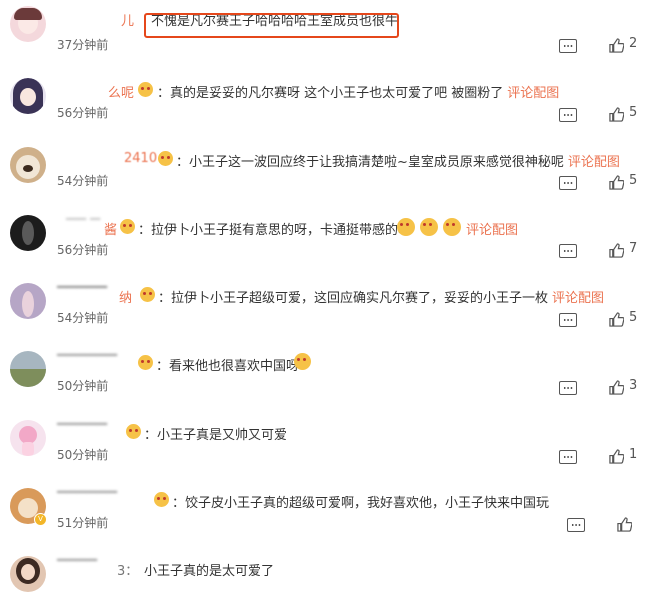 Image resolution: width=660 pixels, height=592 pixels. I want to click on excited-emoji-icon, so click(302, 361).